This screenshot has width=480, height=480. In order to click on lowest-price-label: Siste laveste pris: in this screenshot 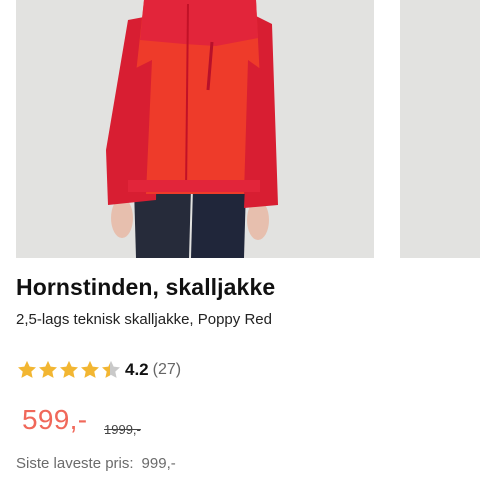, I will do `click(75, 463)`.